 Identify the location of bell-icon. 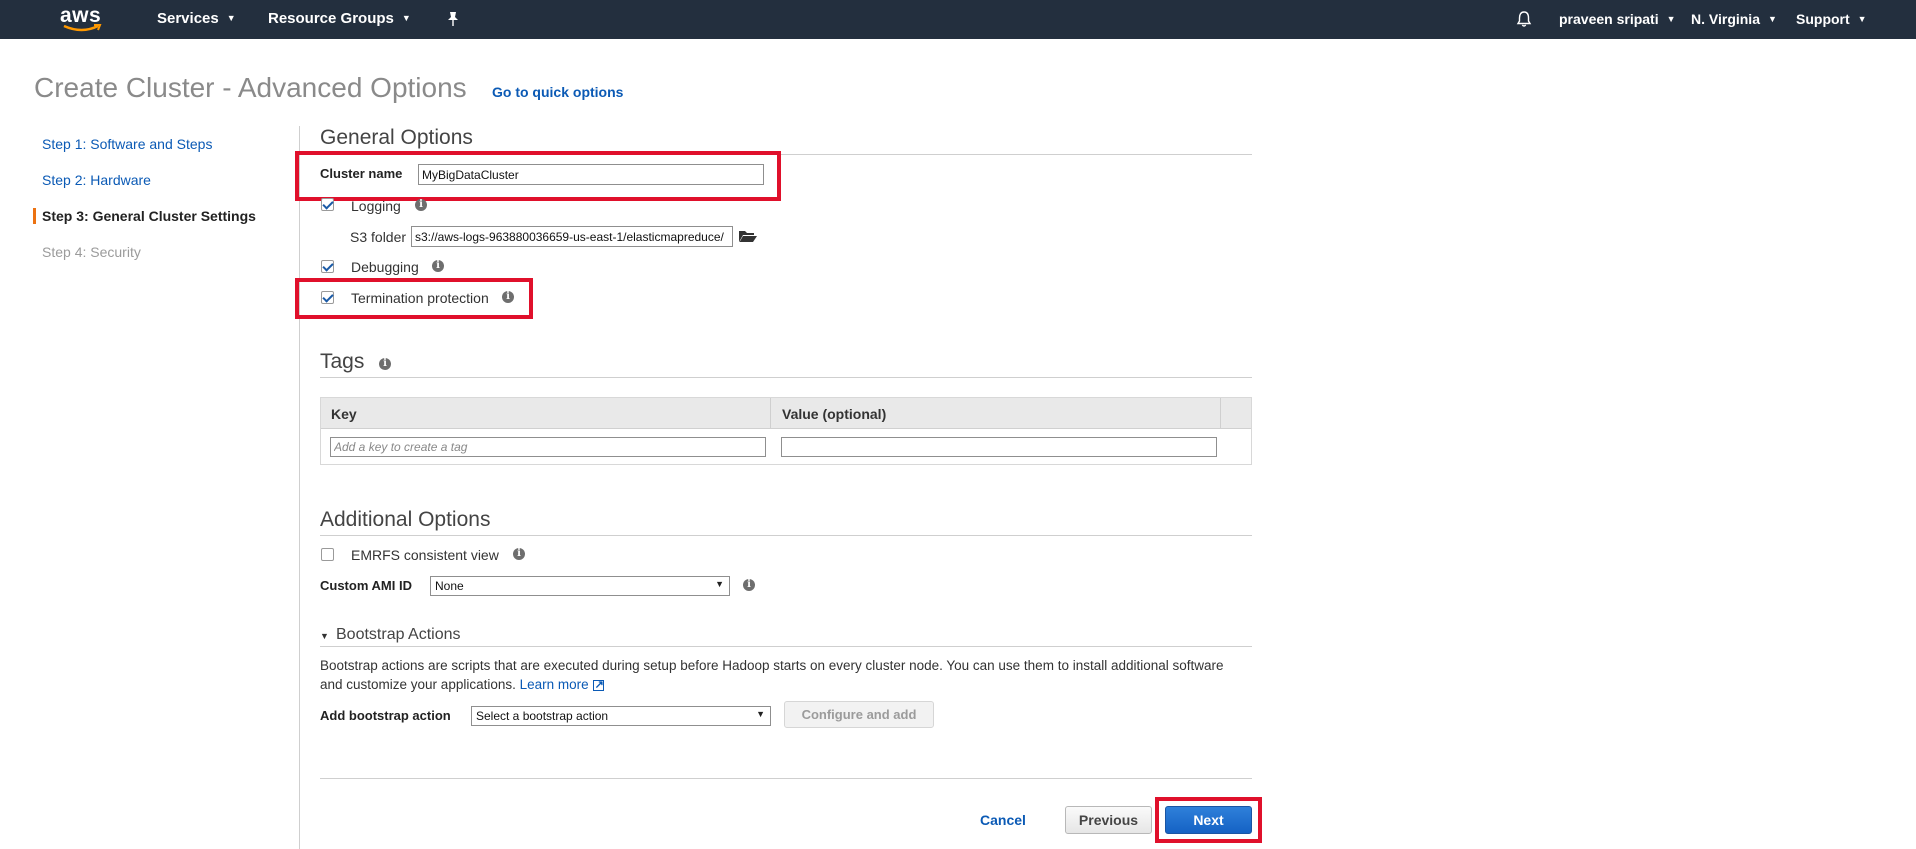
(1524, 19).